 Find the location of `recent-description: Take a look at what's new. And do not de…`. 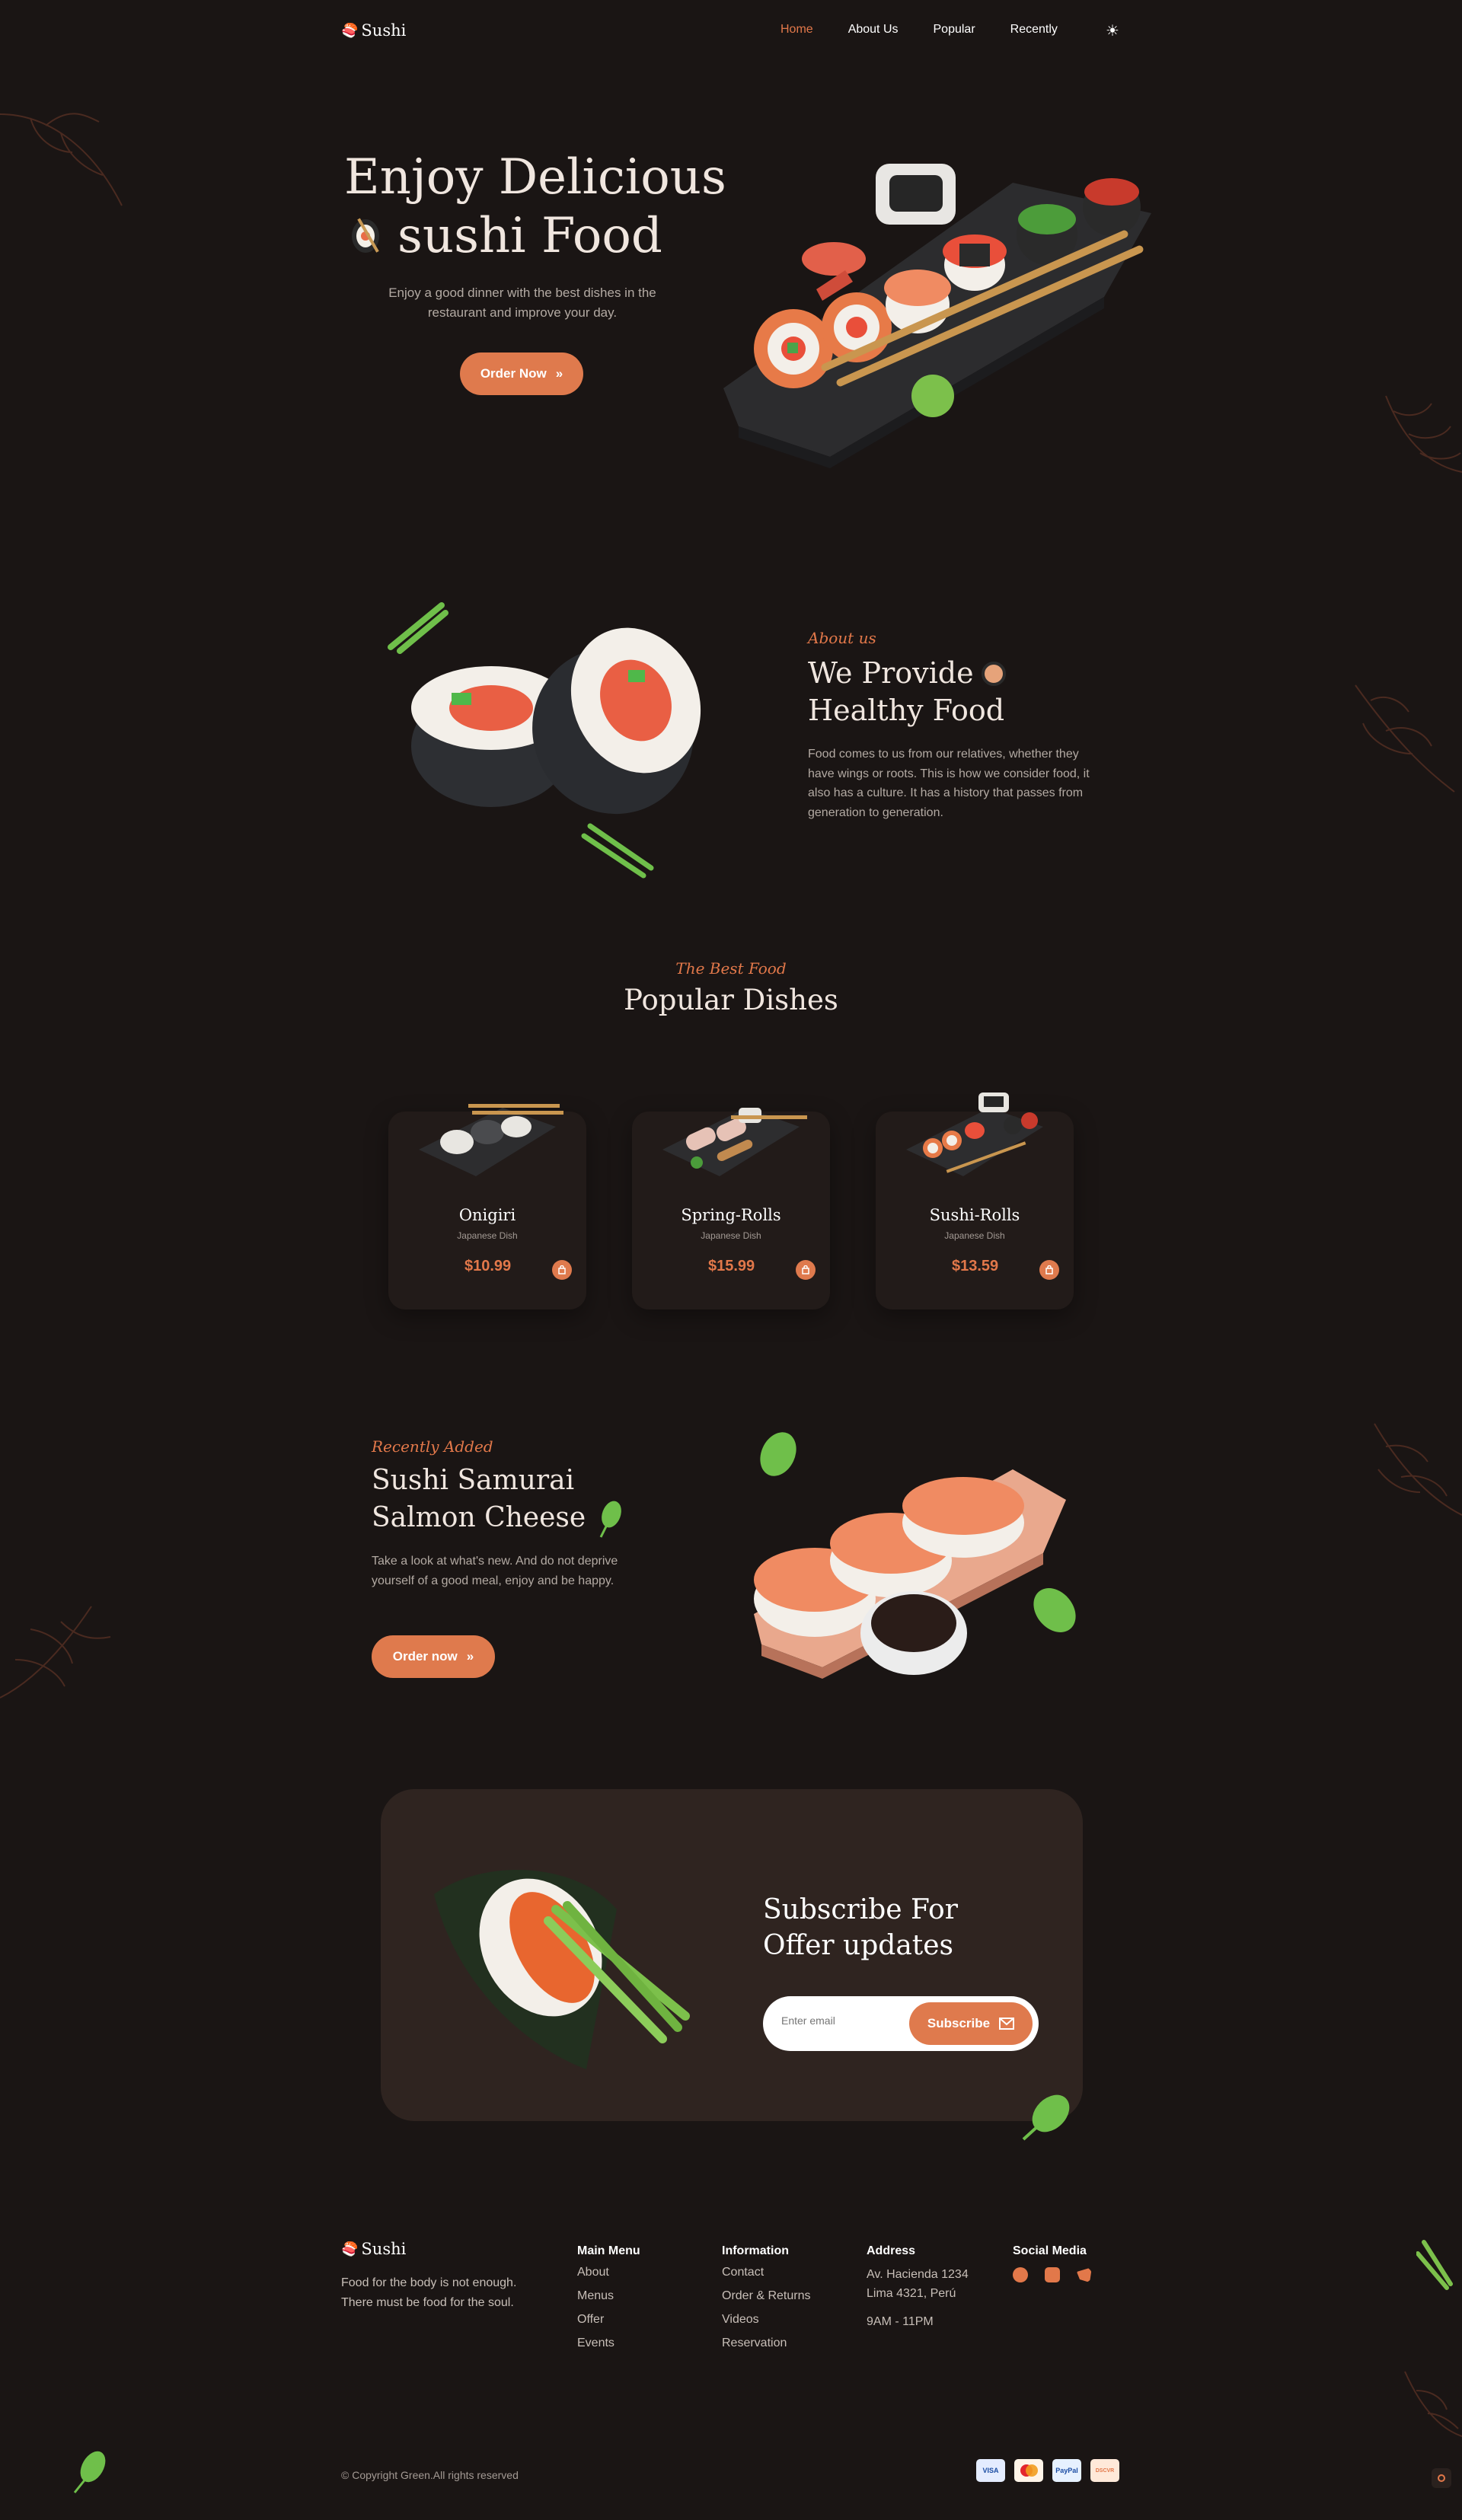

recent-description: Take a look at what's new. And do not de… is located at coordinates (495, 1571).